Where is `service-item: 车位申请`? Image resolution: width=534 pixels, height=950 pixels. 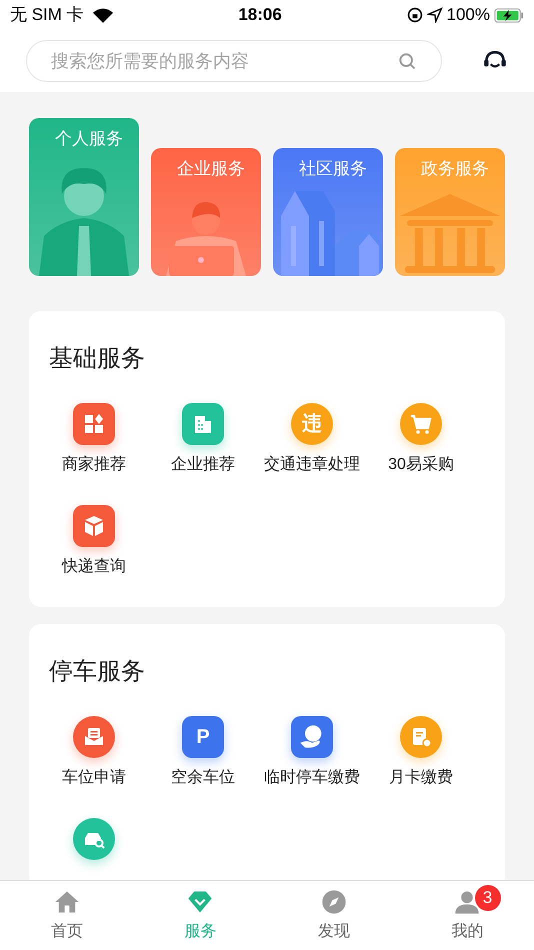 service-item: 车位申请 is located at coordinates (94, 753).